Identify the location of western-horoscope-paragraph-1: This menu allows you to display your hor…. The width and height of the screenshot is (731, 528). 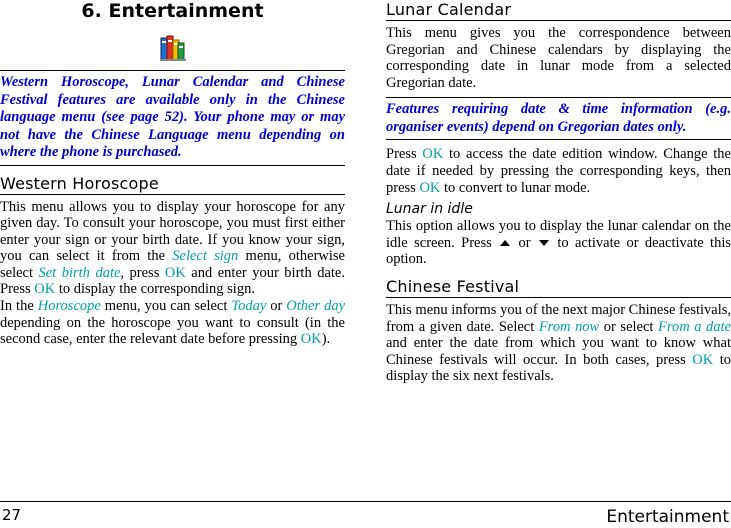
(172, 249).